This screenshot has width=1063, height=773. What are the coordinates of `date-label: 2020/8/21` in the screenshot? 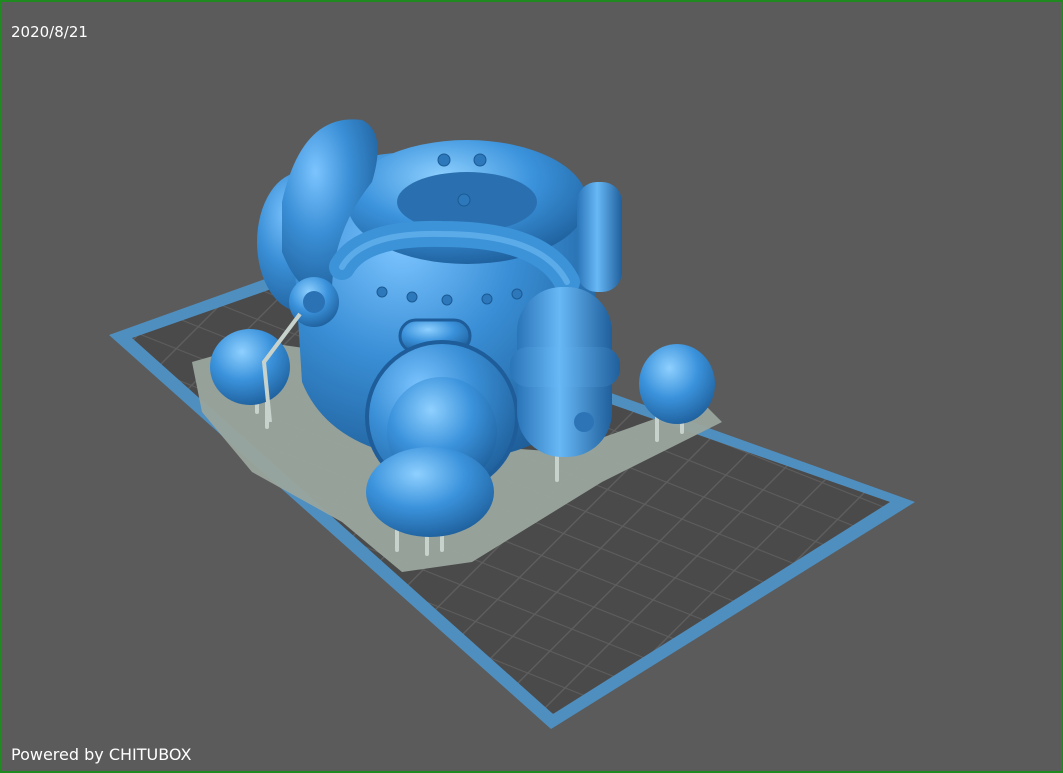 It's located at (49, 32).